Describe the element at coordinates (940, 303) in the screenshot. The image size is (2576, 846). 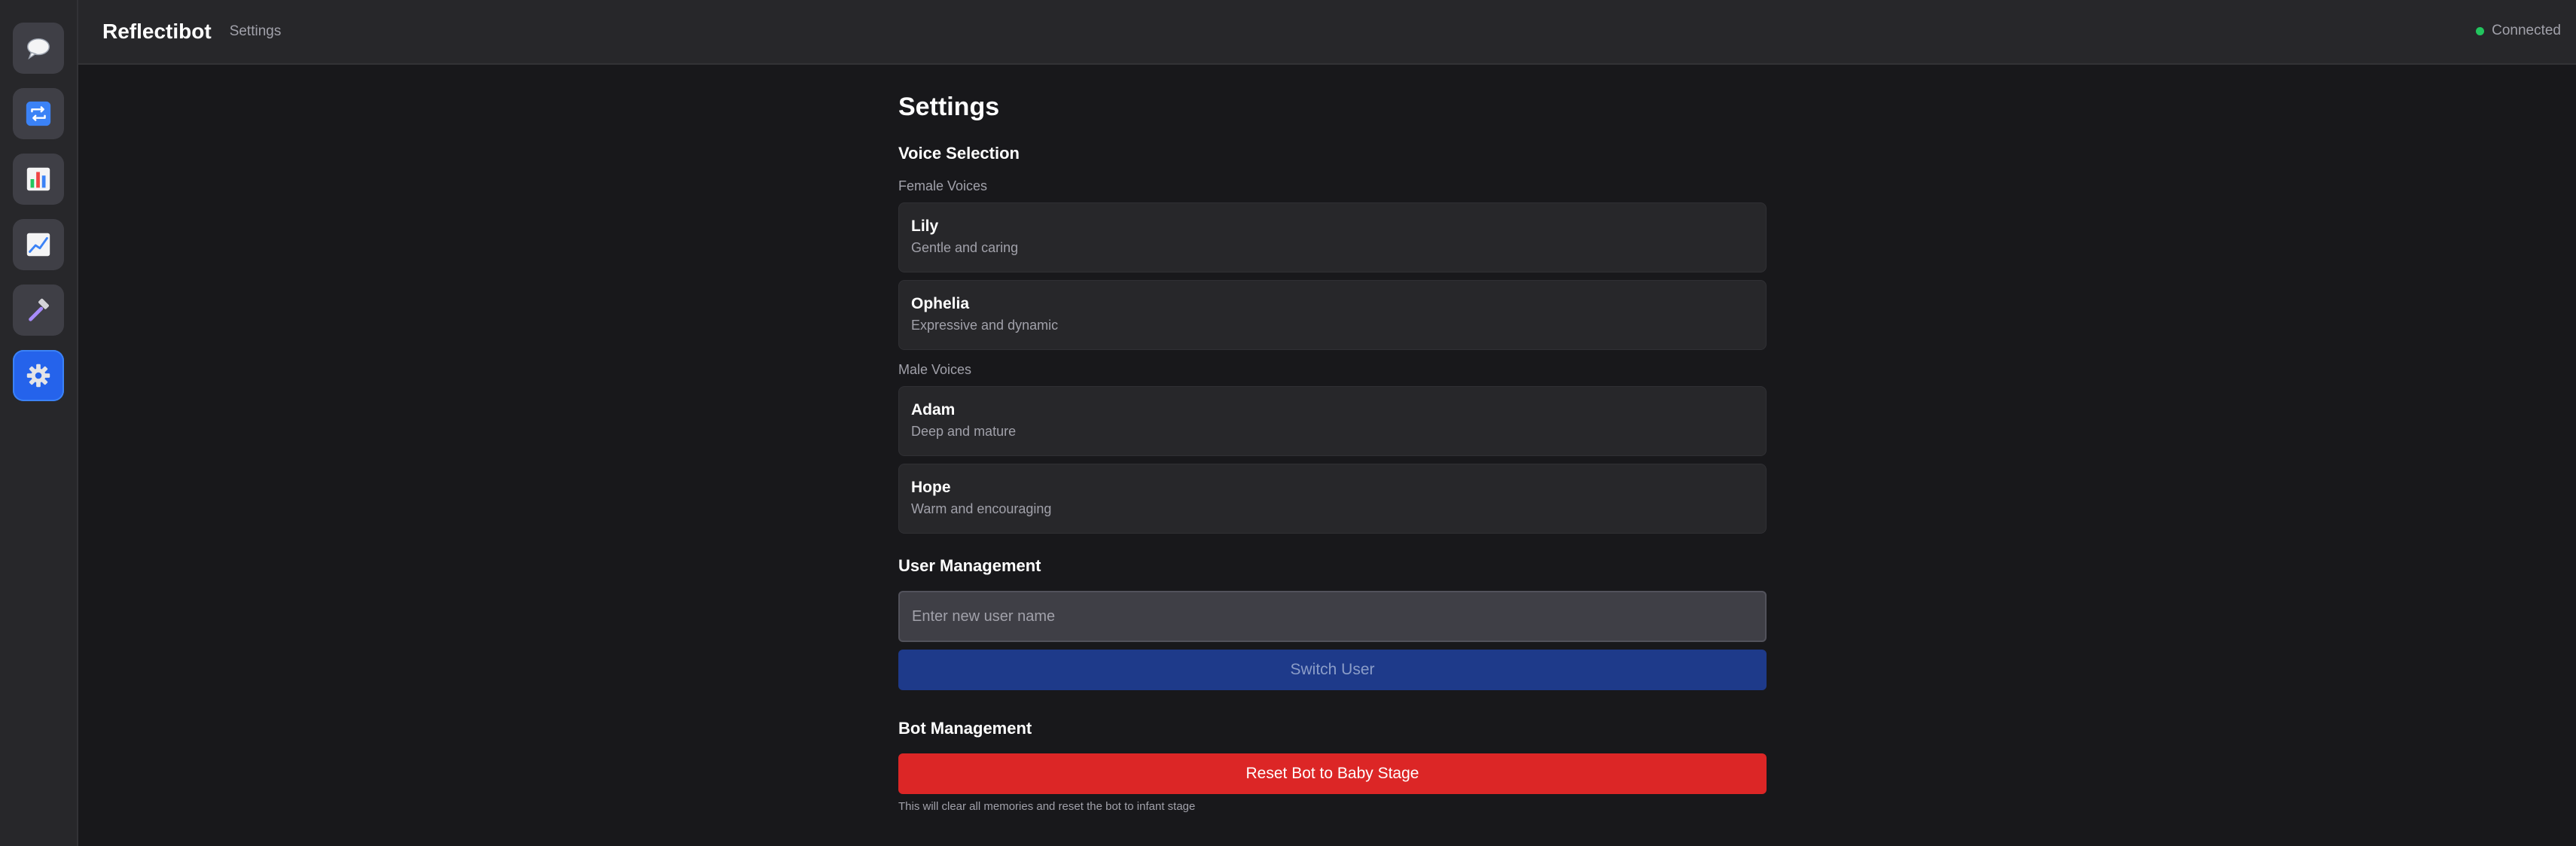
I see `voice-name: Ophelia` at that location.